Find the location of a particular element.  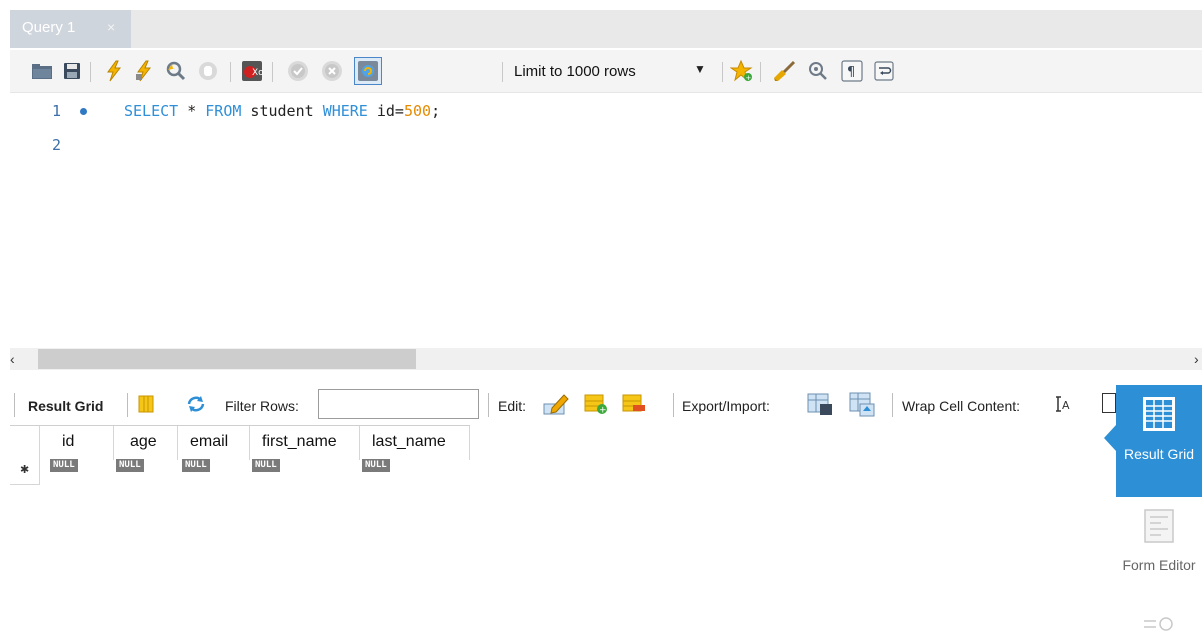

grid-header: id age email first_name last_name is located at coordinates (240, 442).